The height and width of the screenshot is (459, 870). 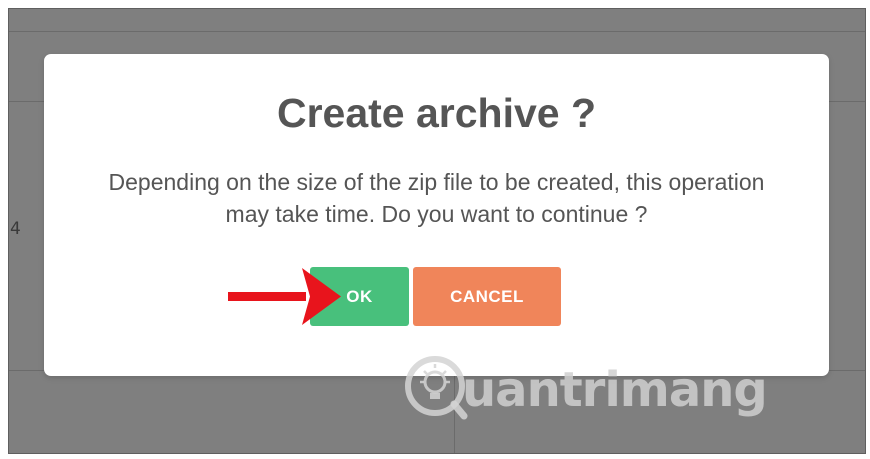 What do you see at coordinates (436, 113) in the screenshot?
I see `dialog-title: Create archive ?` at bounding box center [436, 113].